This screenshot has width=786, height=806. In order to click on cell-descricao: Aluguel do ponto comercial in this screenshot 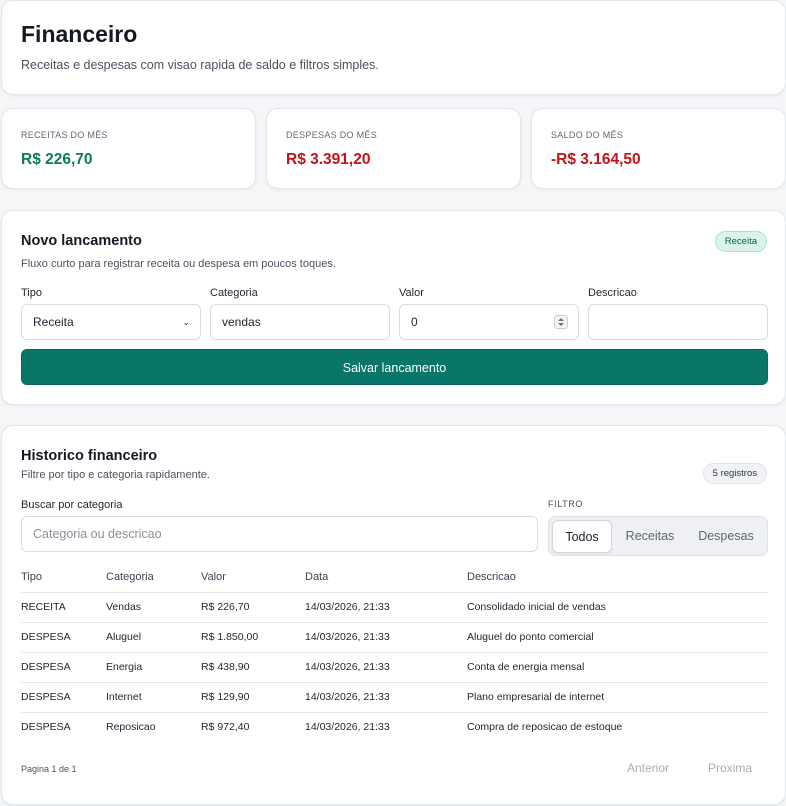, I will do `click(617, 637)`.